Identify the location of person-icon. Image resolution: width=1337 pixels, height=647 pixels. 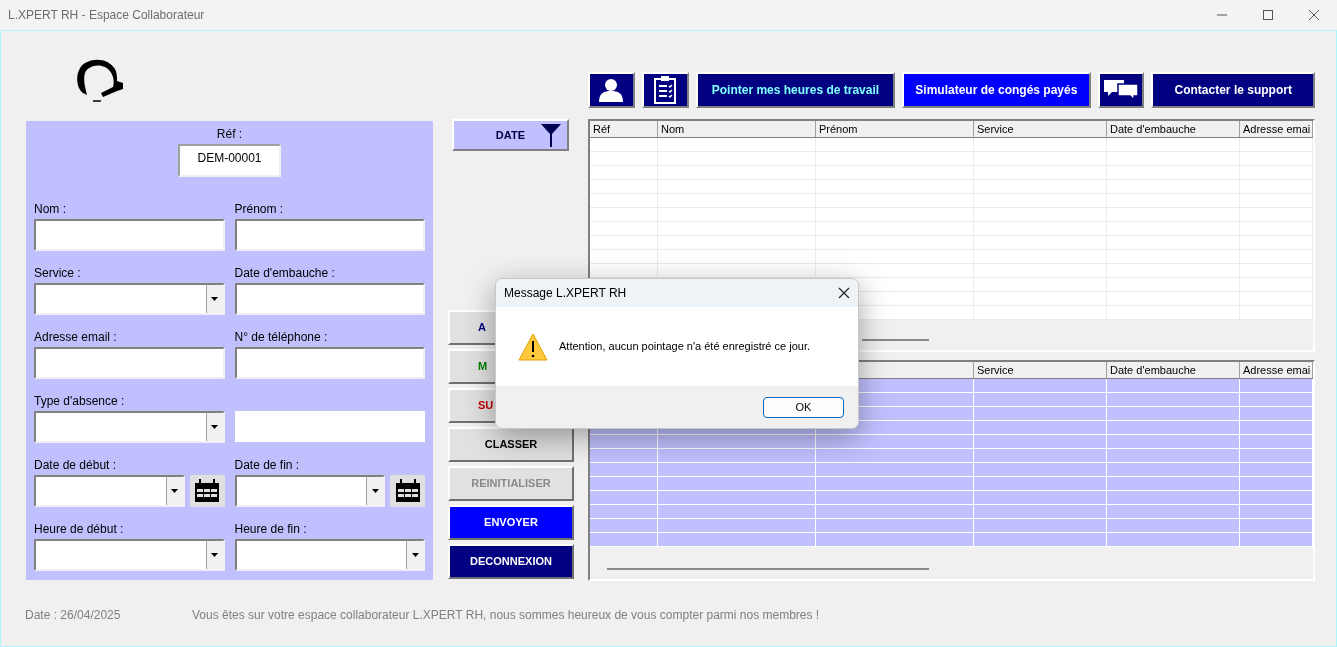
(611, 90).